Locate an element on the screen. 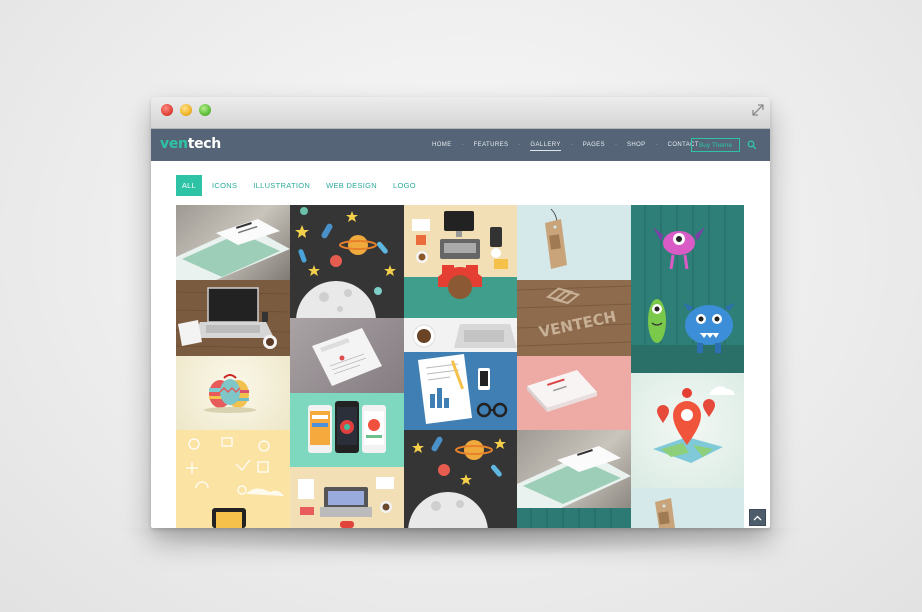  close-window-button is located at coordinates (167, 110).